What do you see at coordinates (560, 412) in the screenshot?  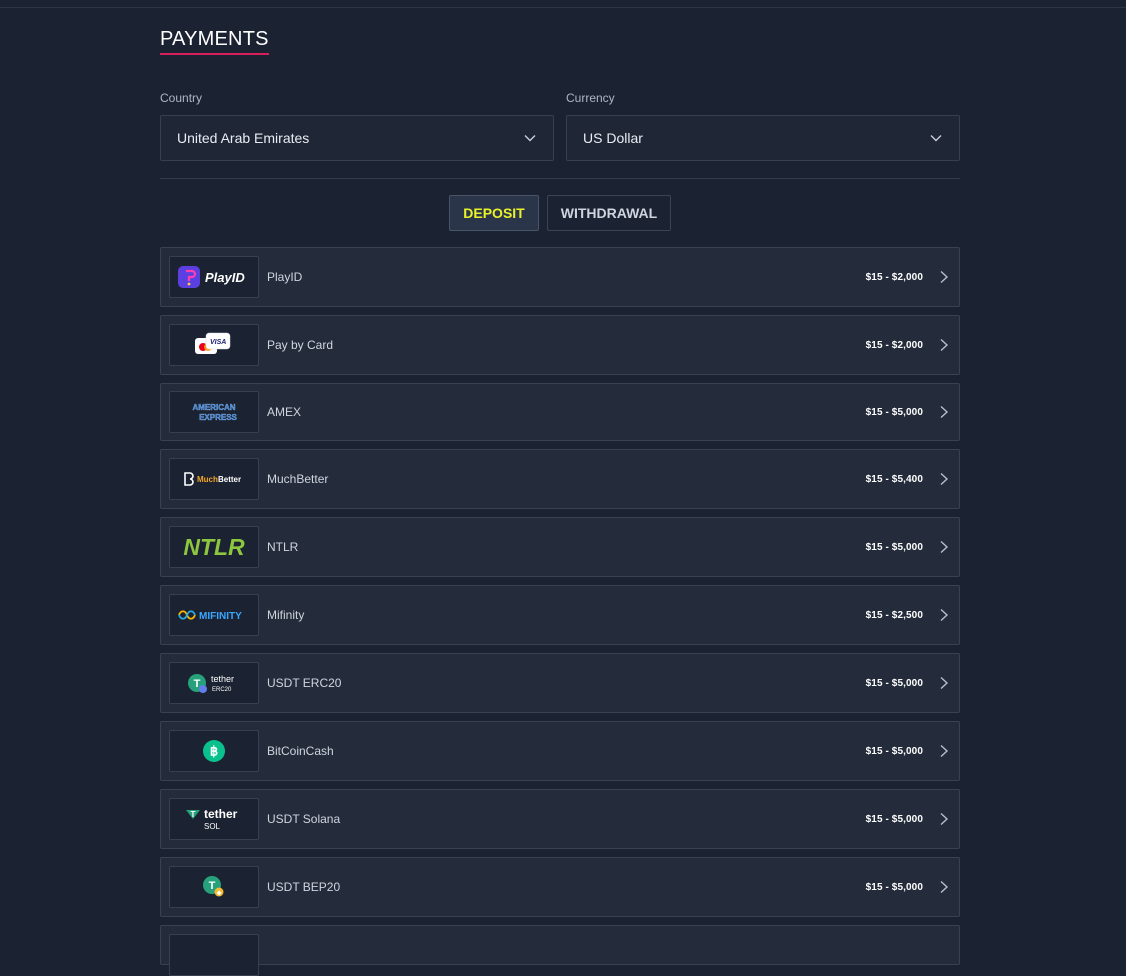 I see `payment-method-row: AMERICAN EXPRESS AMEX $15 - $5,000` at bounding box center [560, 412].